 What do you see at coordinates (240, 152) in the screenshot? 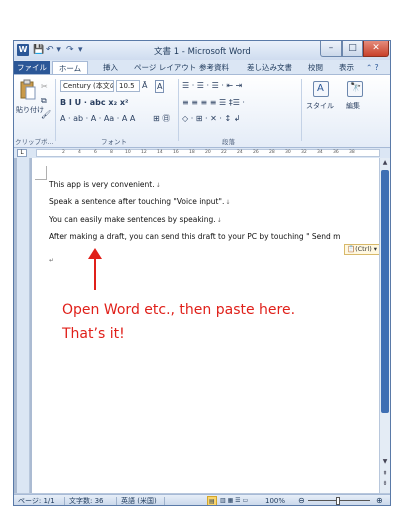
I see `ruler-number: 24` at bounding box center [240, 152].